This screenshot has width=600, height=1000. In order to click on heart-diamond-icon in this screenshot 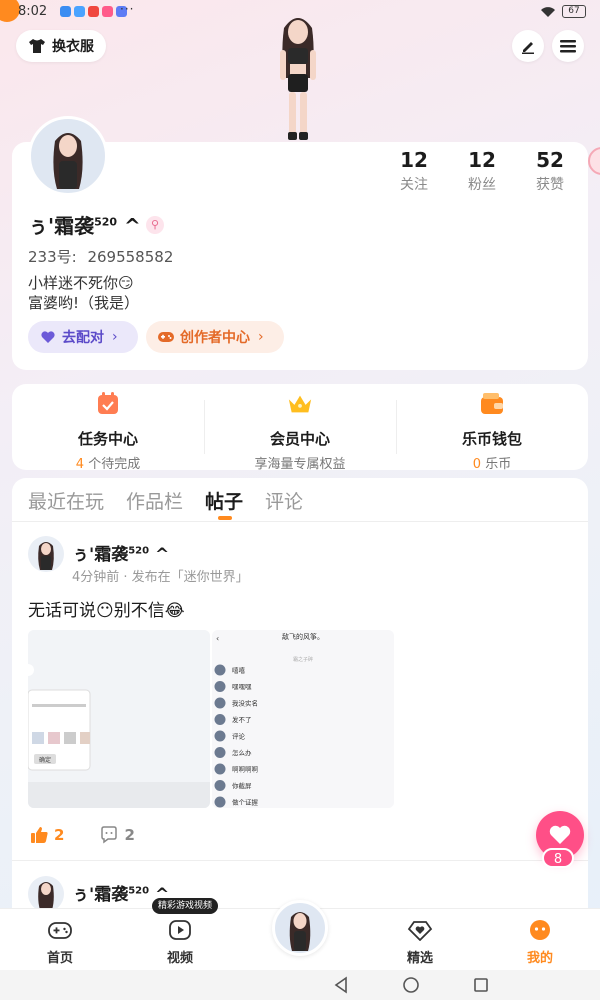, I will do `click(420, 931)`.